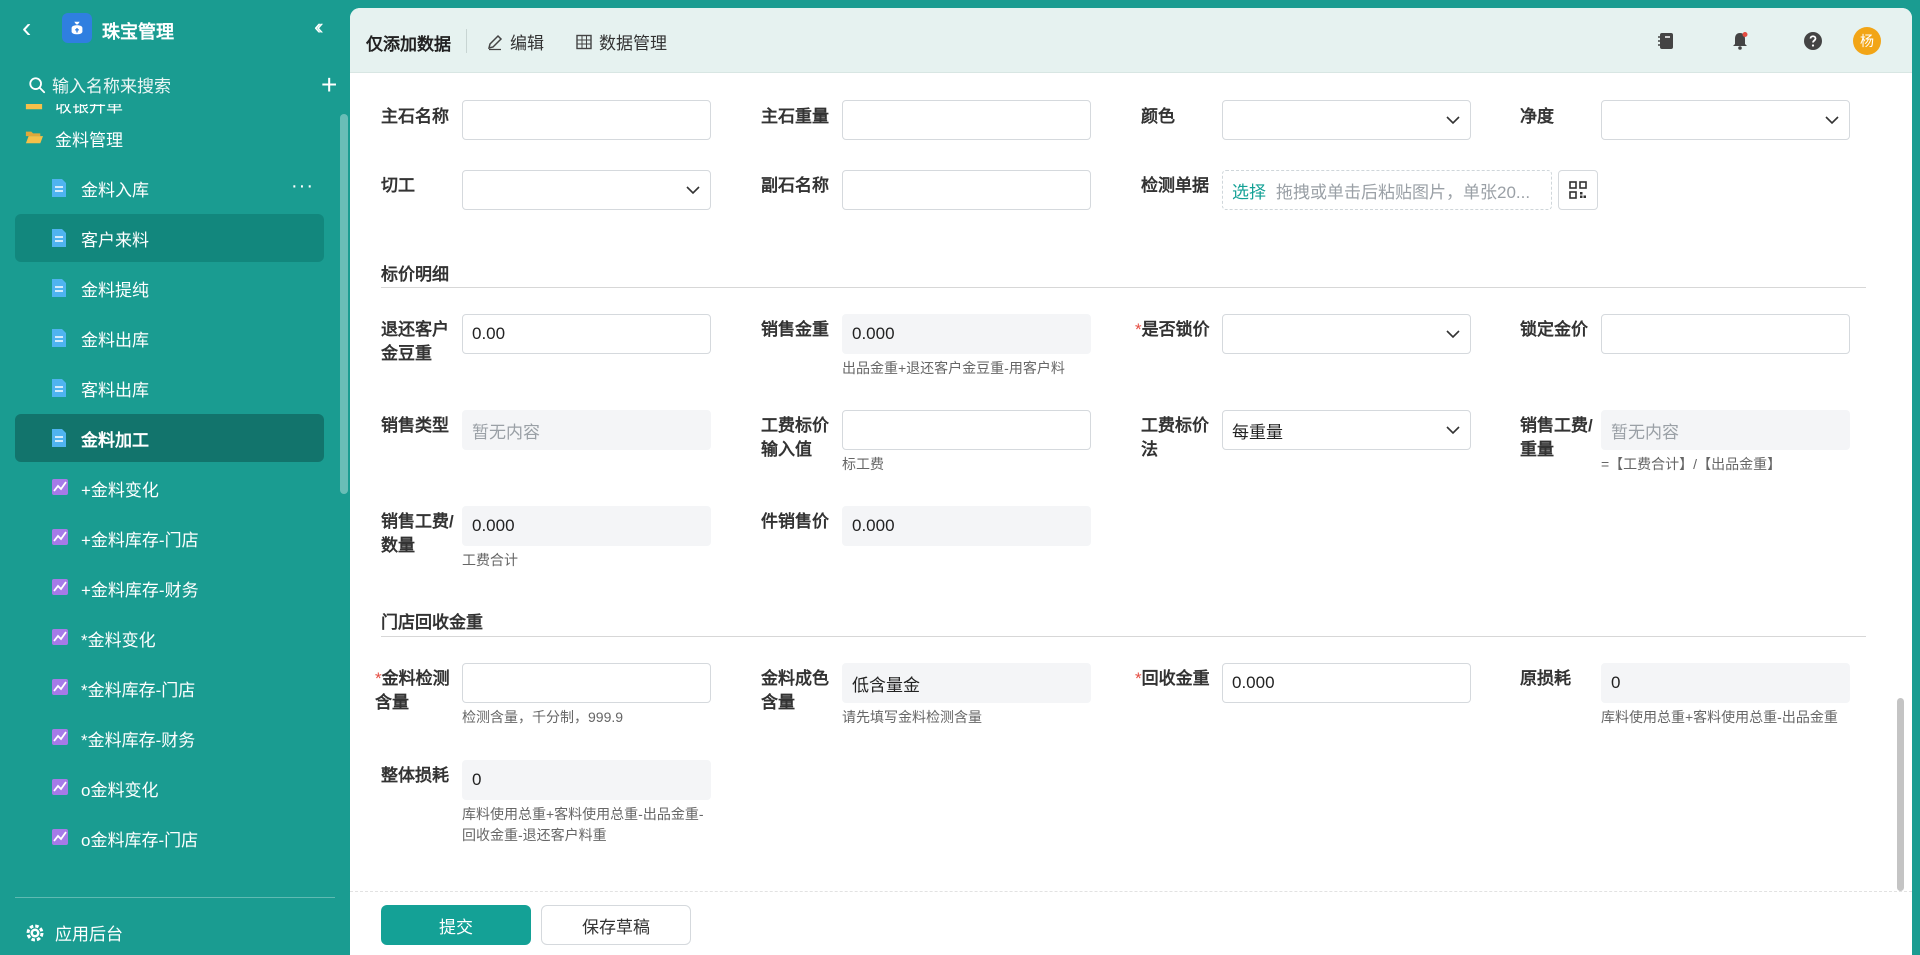 The width and height of the screenshot is (1920, 955). I want to click on sidebar-item-gold-processing: 金料加工, so click(169, 438).